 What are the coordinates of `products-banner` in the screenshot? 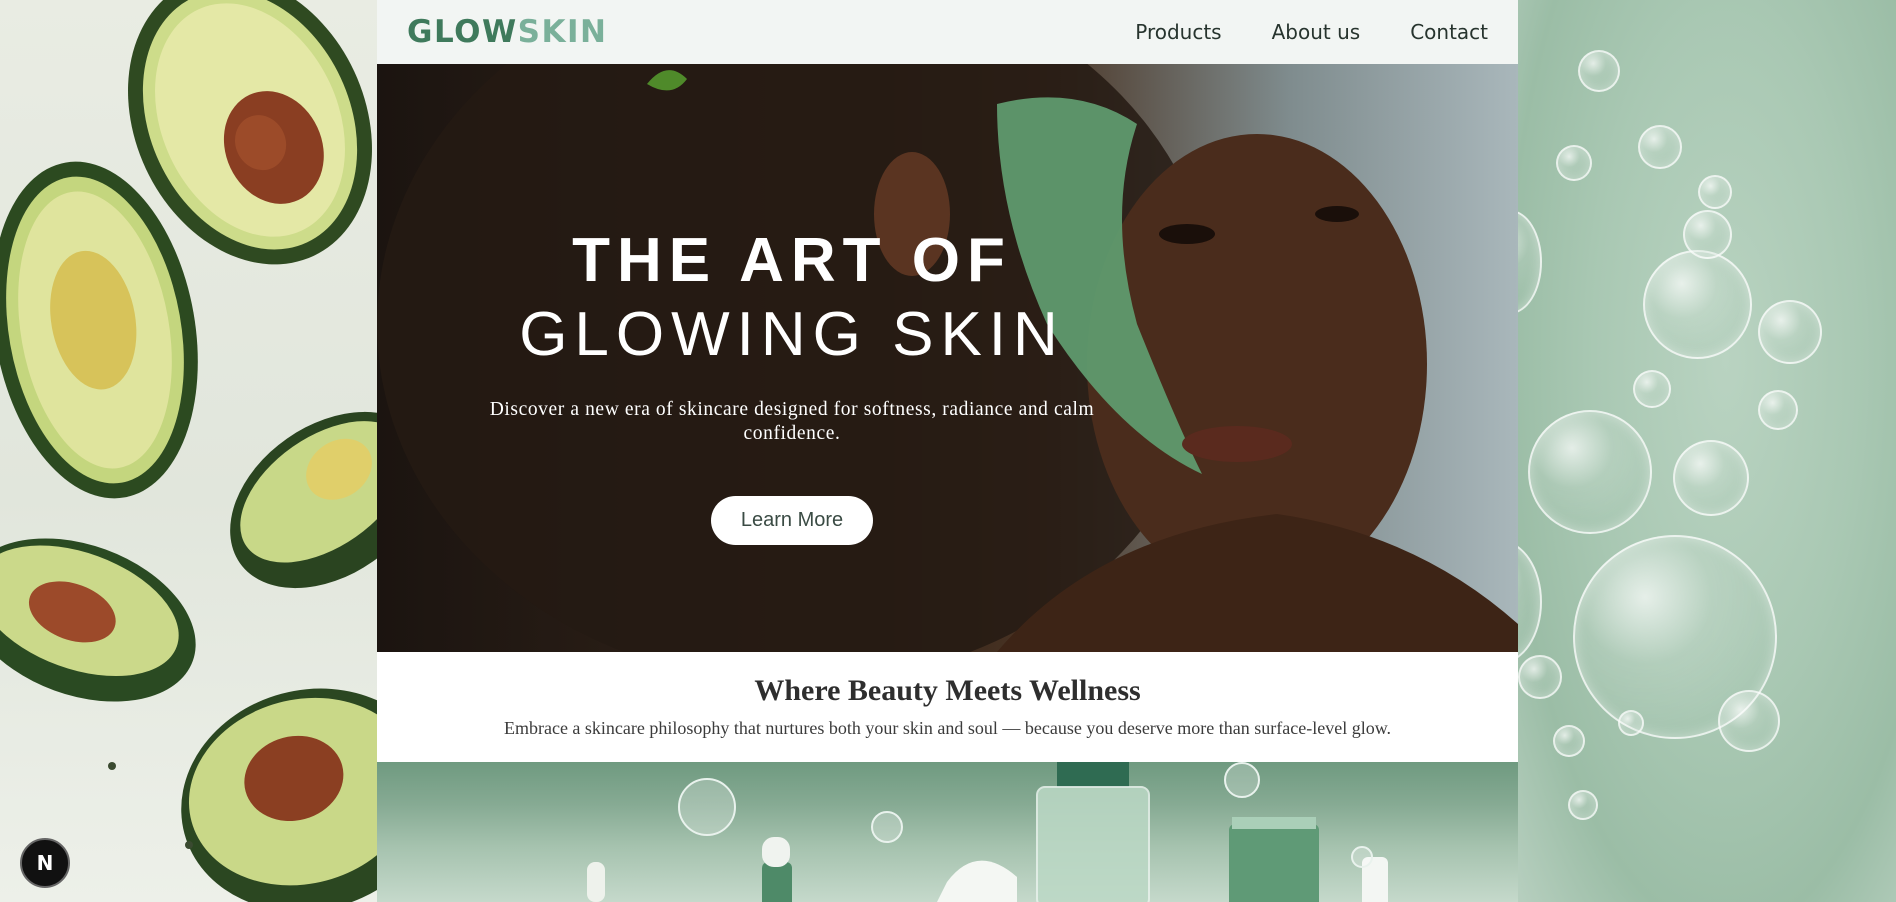 It's located at (947, 832).